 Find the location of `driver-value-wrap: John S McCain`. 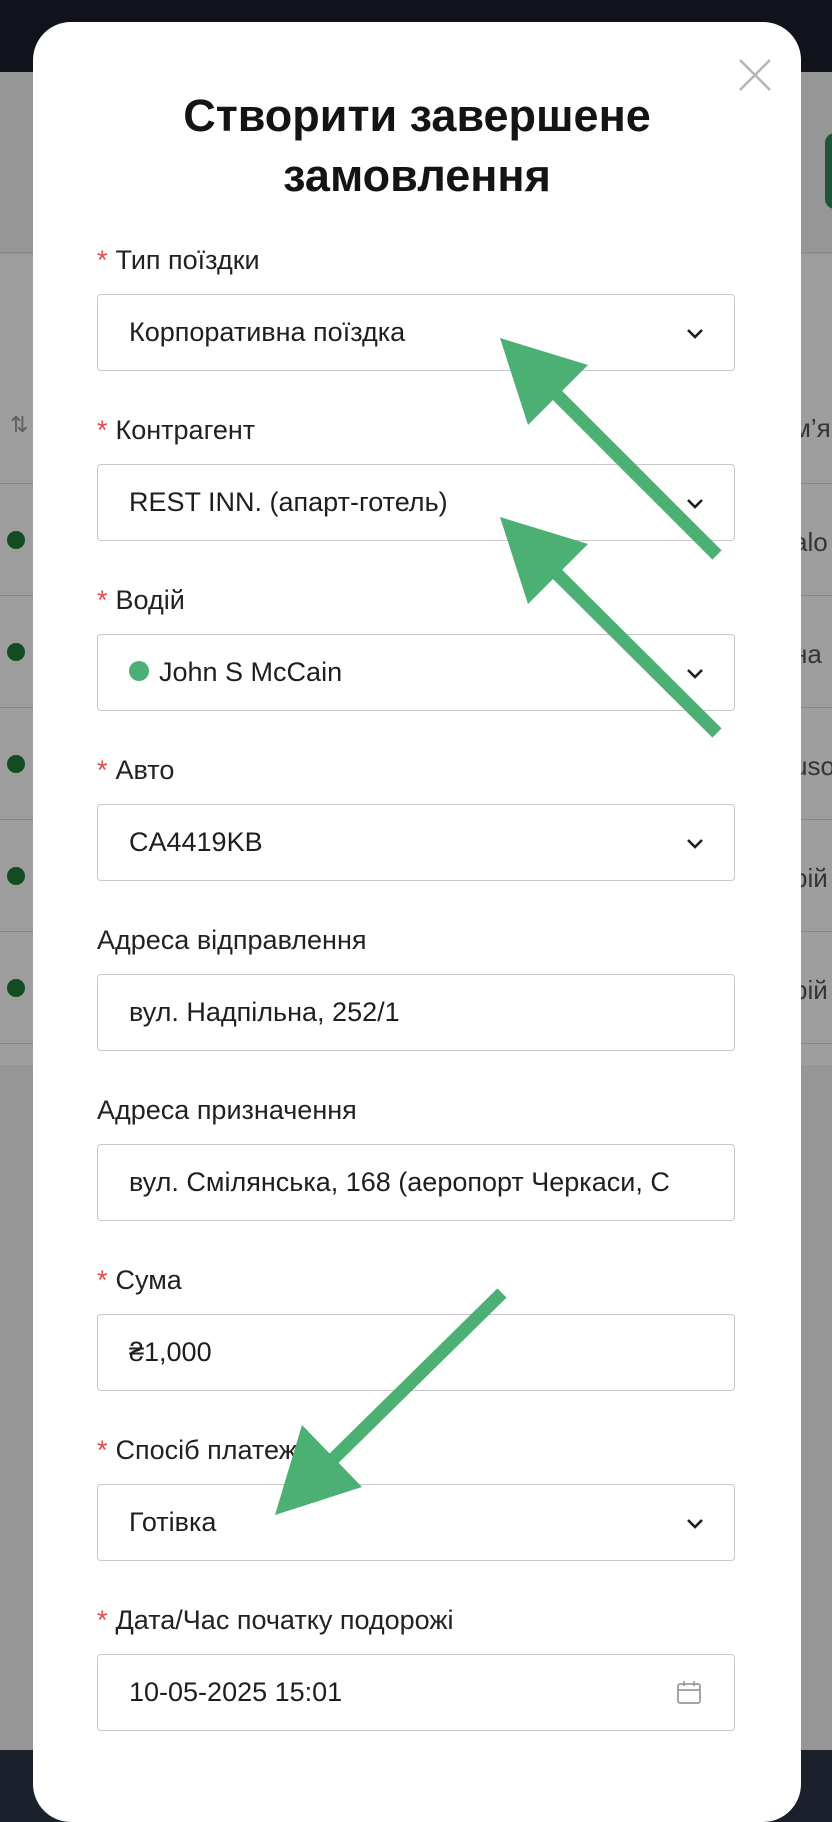

driver-value-wrap: John S McCain is located at coordinates (416, 672).